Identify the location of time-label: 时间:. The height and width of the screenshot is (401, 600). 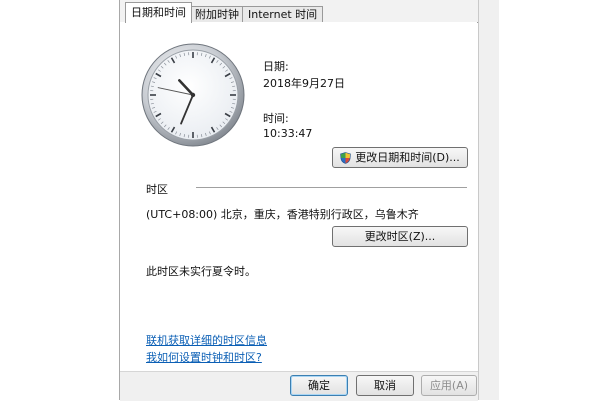
(276, 118).